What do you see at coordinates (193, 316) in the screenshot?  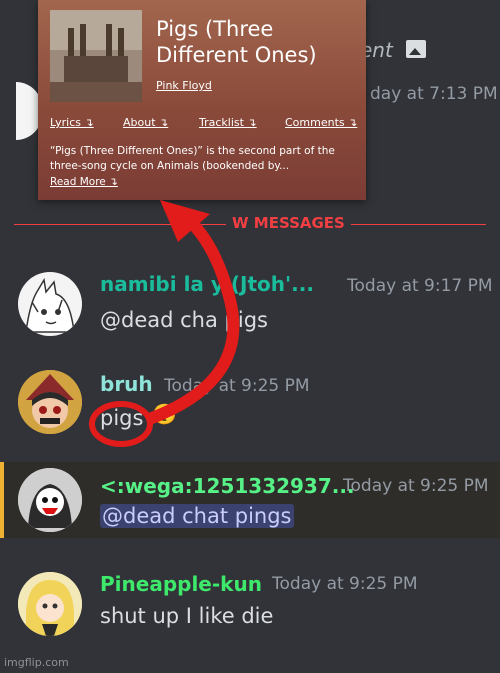 I see `curved-arrow` at bounding box center [193, 316].